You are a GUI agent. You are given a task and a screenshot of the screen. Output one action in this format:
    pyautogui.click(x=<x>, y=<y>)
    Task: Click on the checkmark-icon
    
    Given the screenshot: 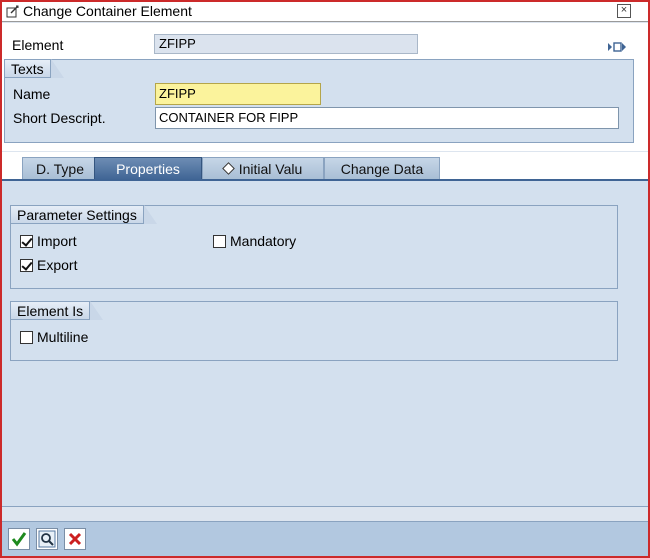 What is the action you would take?
    pyautogui.click(x=19, y=539)
    